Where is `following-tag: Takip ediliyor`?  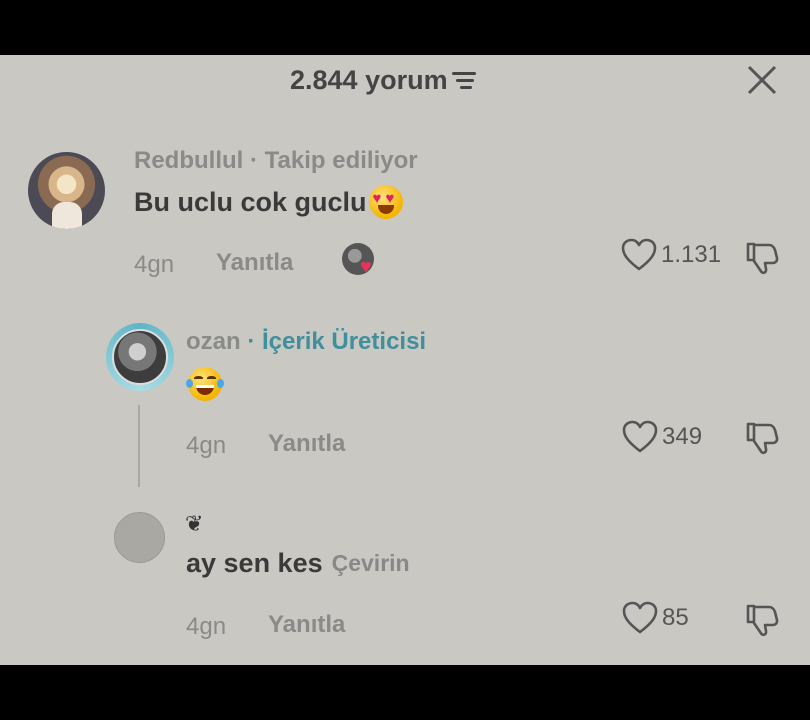 following-tag: Takip ediliyor is located at coordinates (341, 160).